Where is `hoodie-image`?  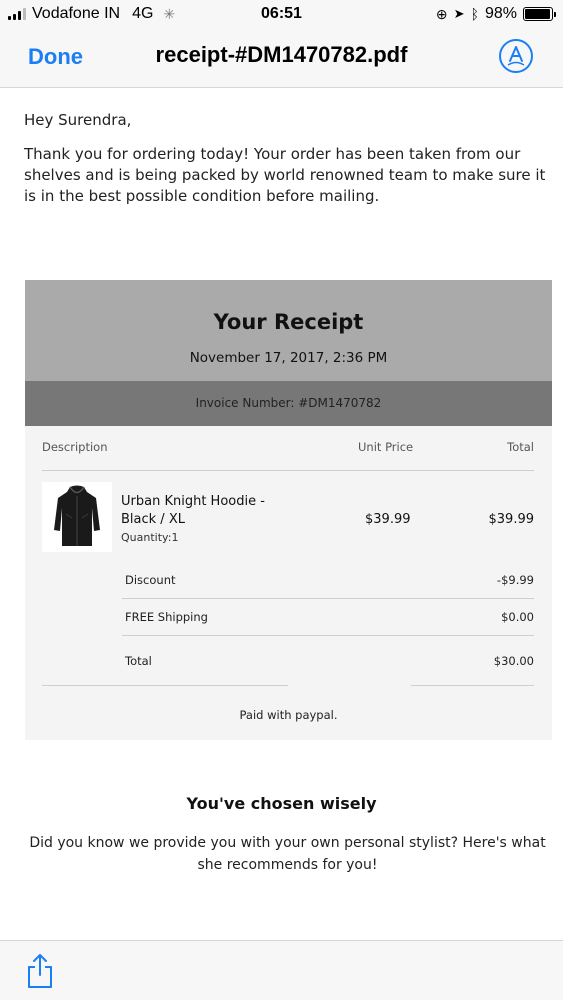
hoodie-image is located at coordinates (77, 515).